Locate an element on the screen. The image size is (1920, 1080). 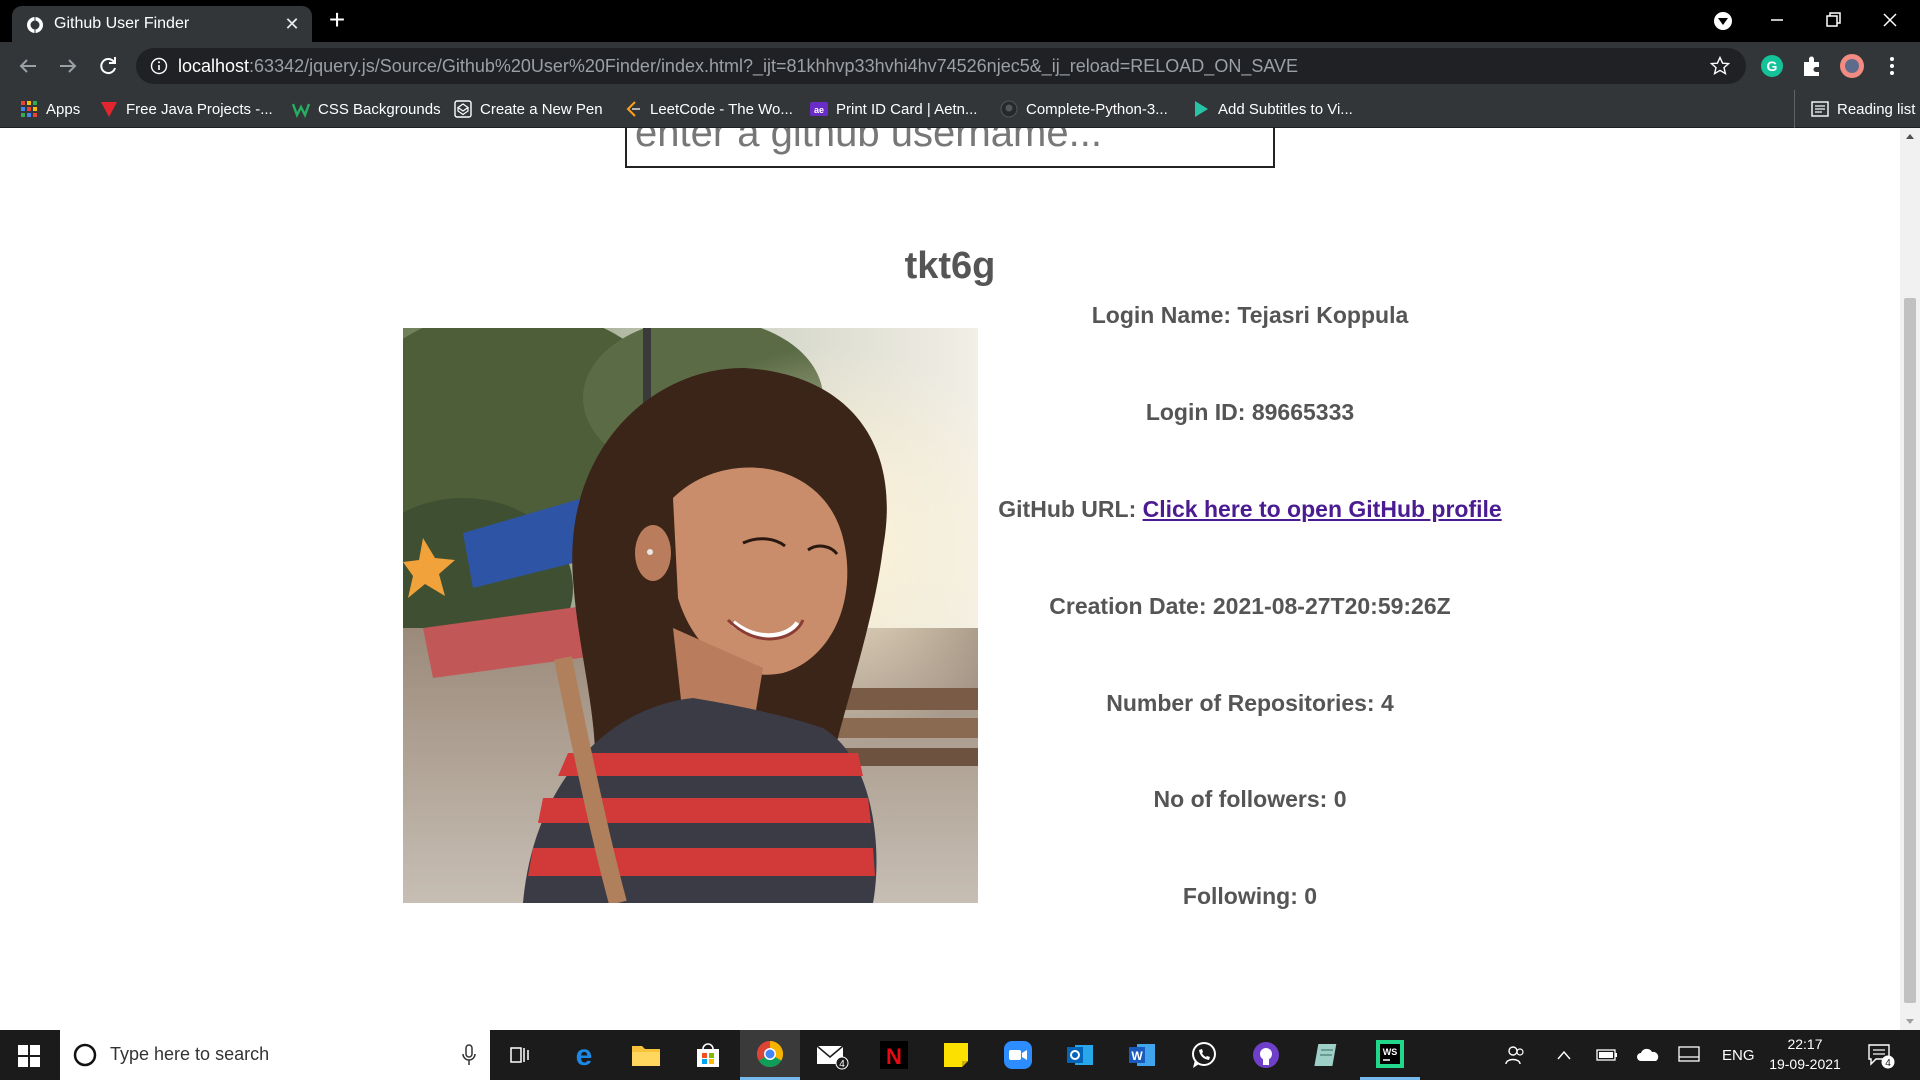
reading-list-icon is located at coordinates (1820, 109).